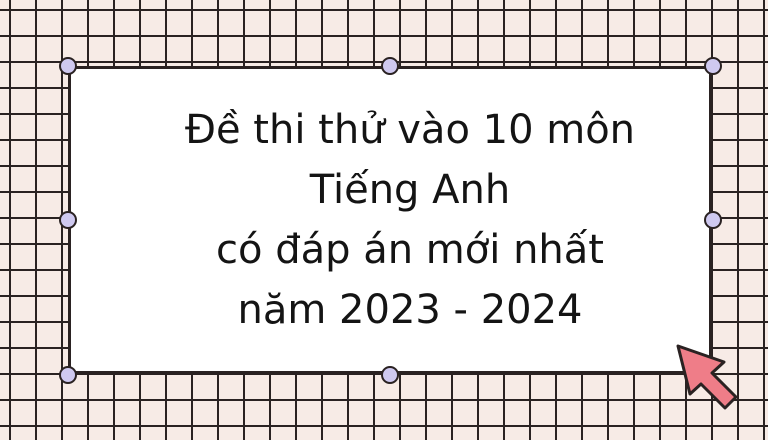  Describe the element at coordinates (68, 220) in the screenshot. I see `resize-handle-middle-left` at that location.